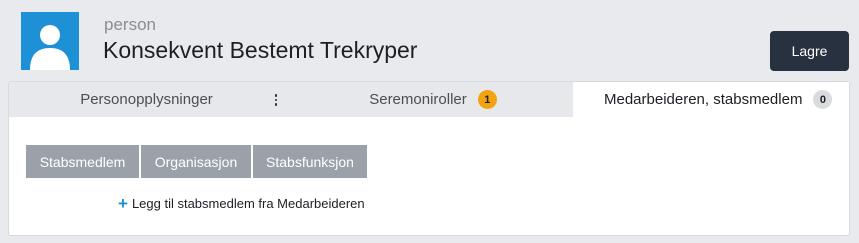  What do you see at coordinates (276, 100) in the screenshot?
I see `more-options-icon` at bounding box center [276, 100].